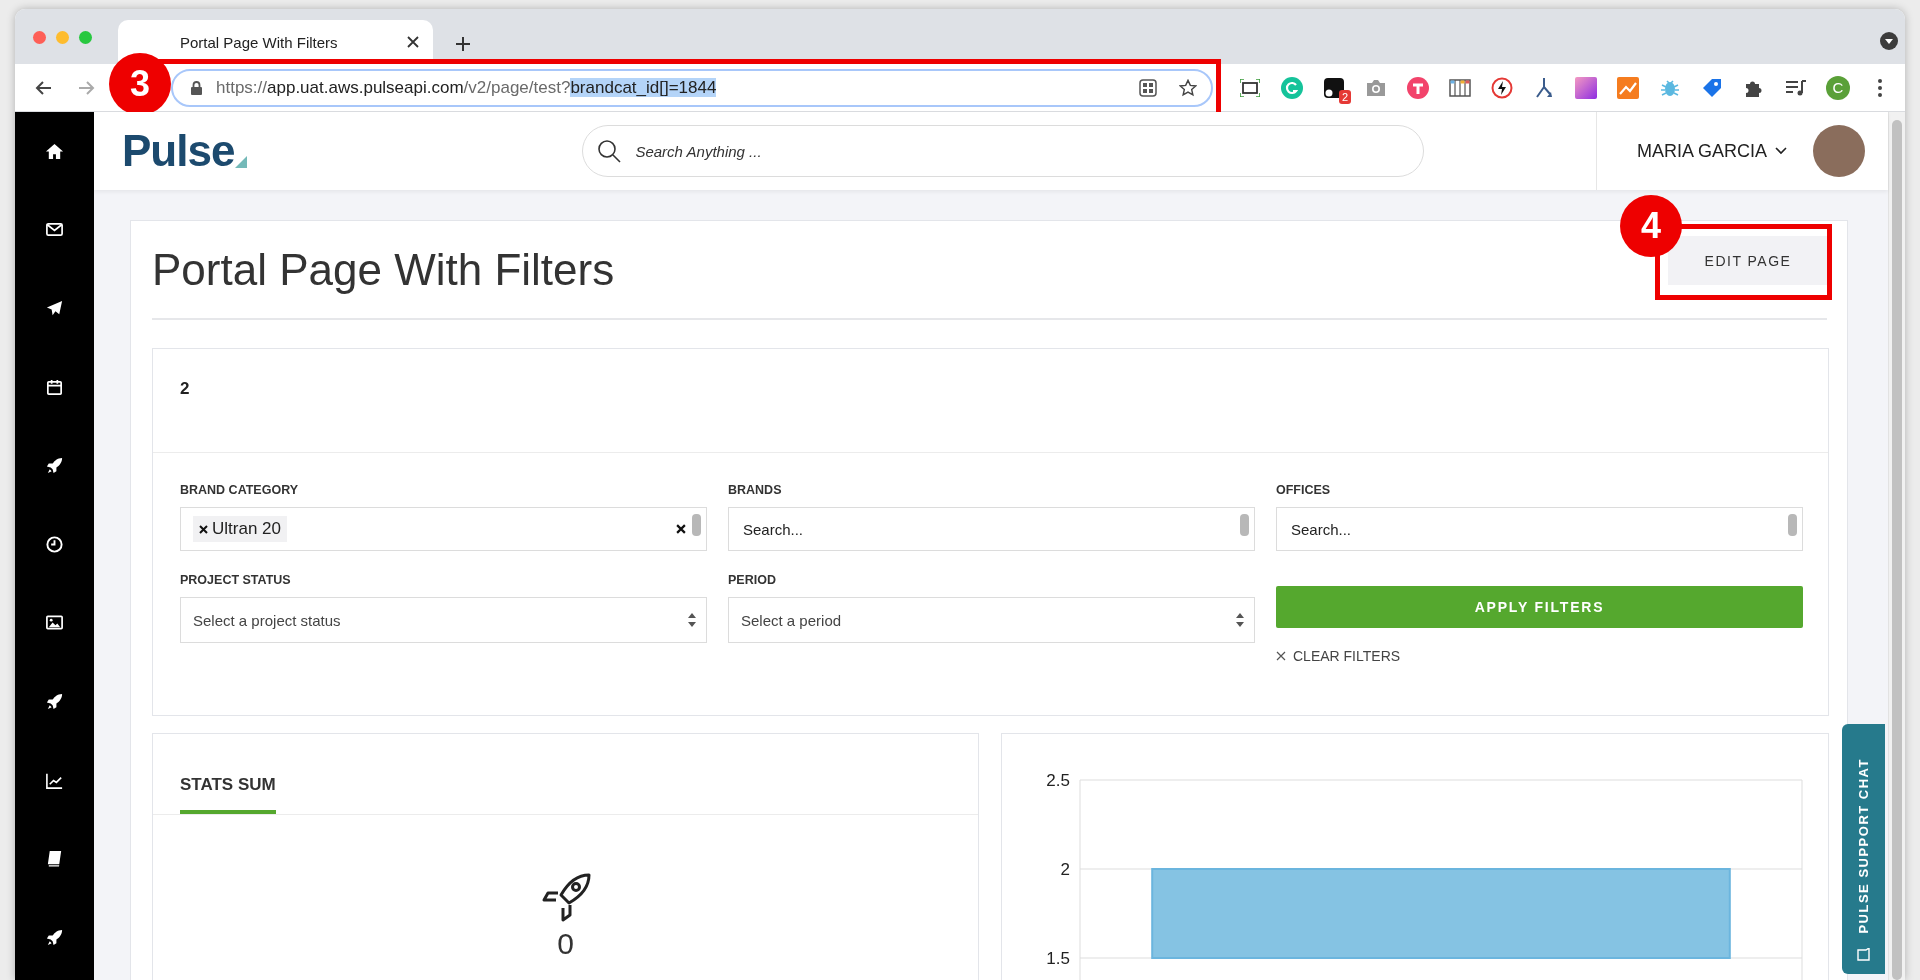  What do you see at coordinates (565, 944) in the screenshot?
I see `stat-value: 0` at bounding box center [565, 944].